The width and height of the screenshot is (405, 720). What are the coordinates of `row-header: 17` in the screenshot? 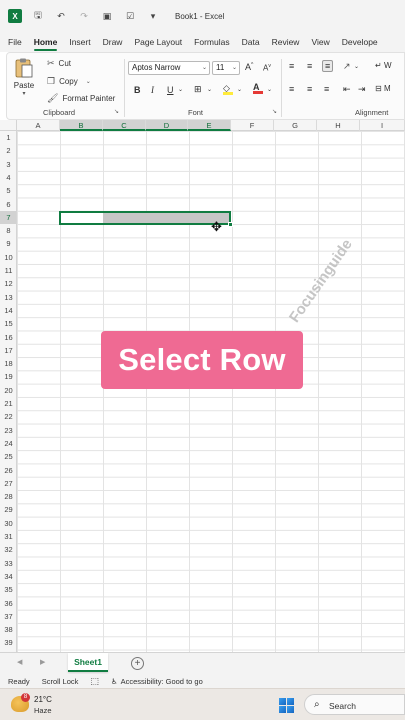 It's located at (8, 350).